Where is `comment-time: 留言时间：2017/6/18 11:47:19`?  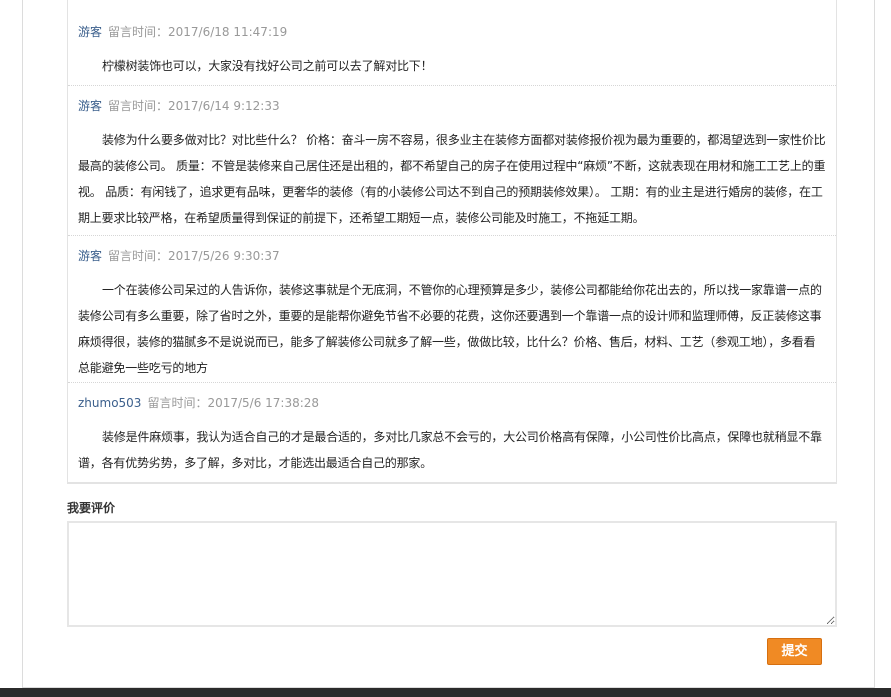 comment-time: 留言时间：2017/6/18 11:47:19 is located at coordinates (198, 32).